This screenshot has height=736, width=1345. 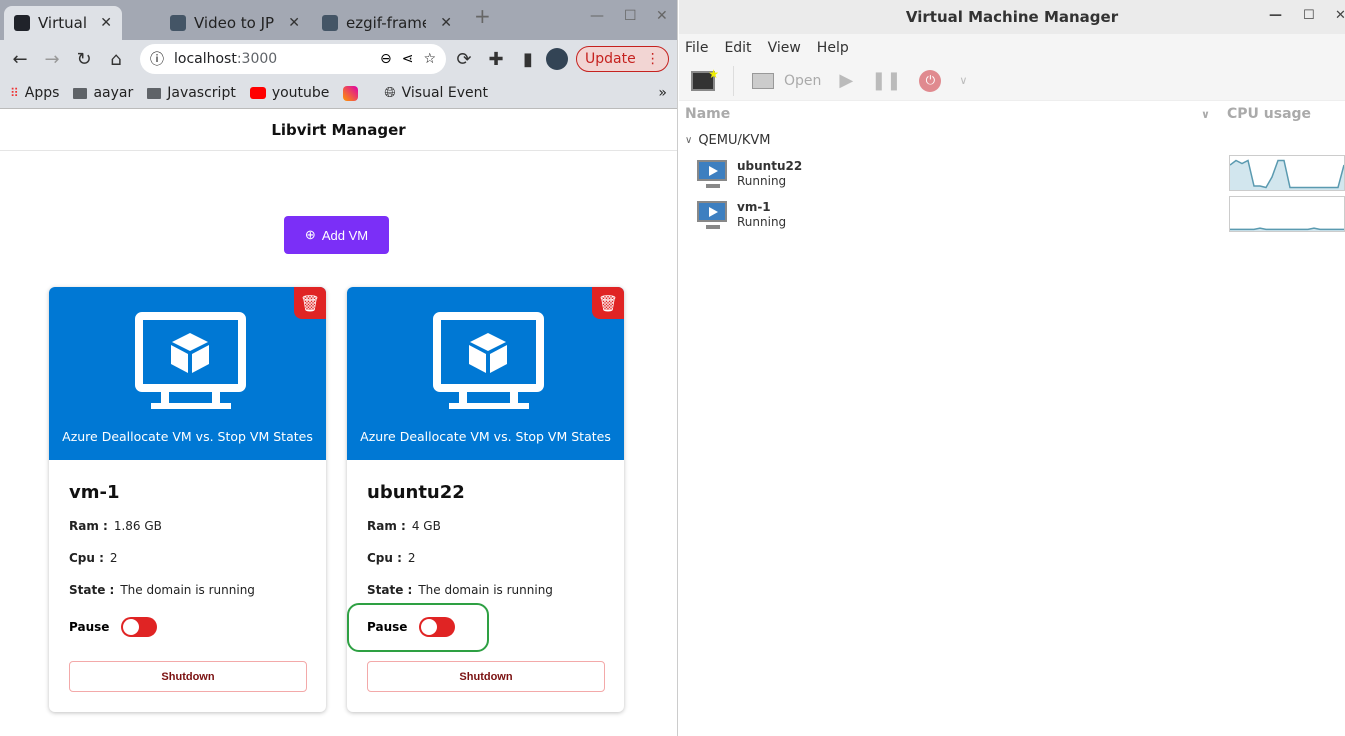 I want to click on vm-status: Running, so click(x=762, y=221).